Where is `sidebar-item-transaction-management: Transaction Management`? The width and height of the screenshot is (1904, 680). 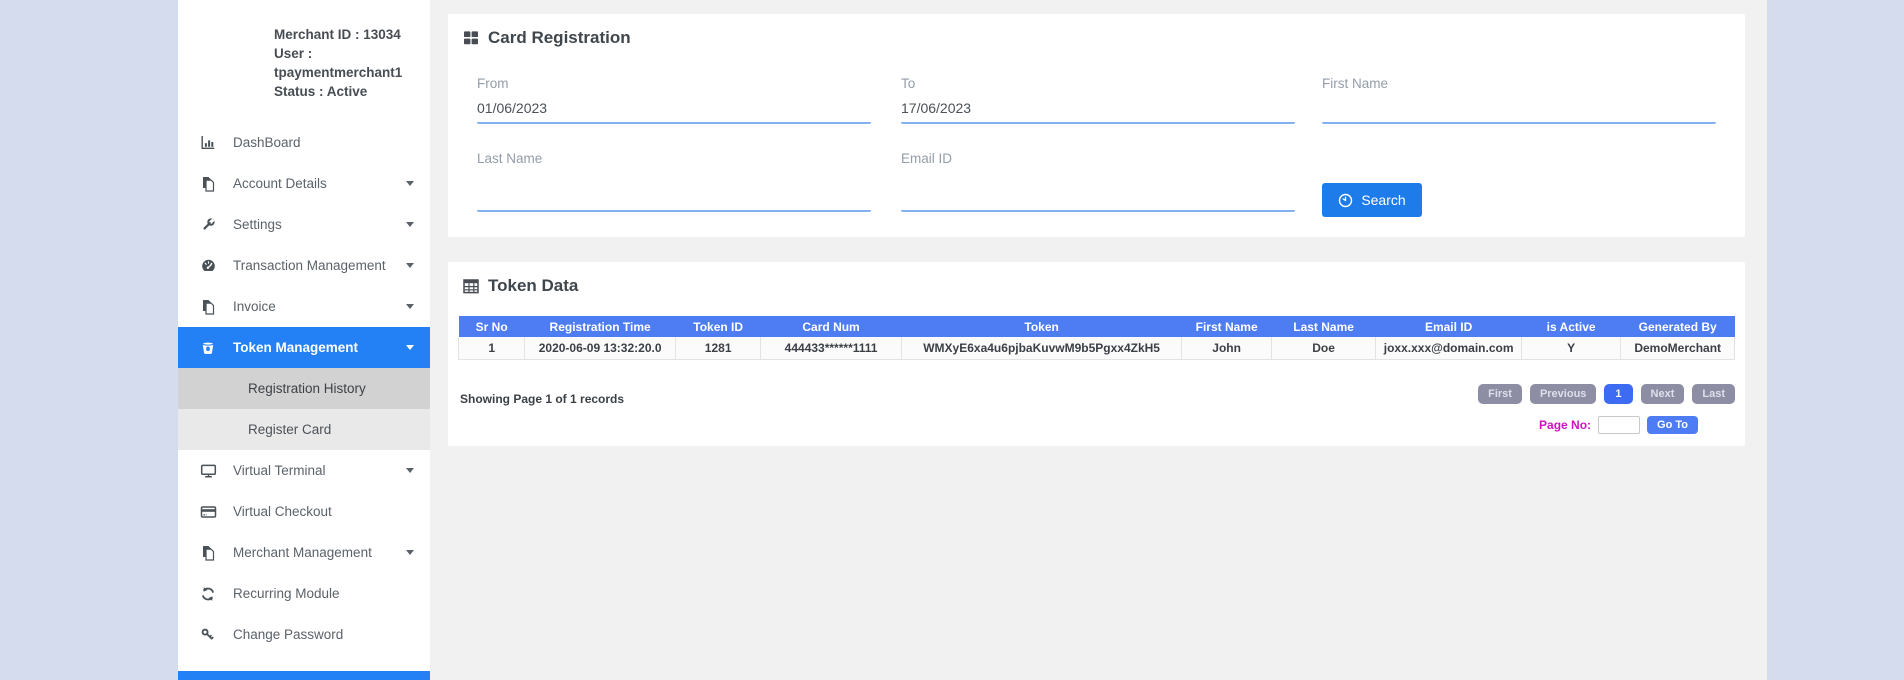
sidebar-item-transaction-management: Transaction Management is located at coordinates (304, 265).